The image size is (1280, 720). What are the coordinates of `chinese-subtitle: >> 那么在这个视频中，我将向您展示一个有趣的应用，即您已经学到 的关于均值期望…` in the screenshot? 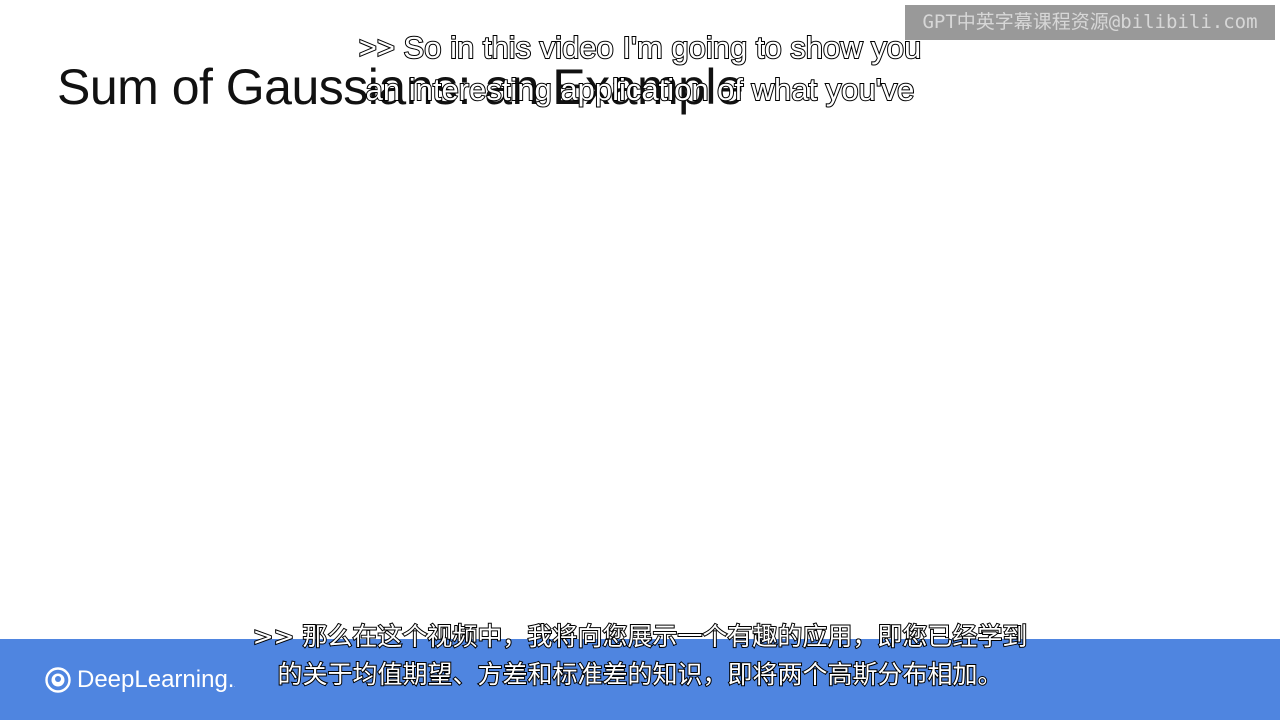 It's located at (640, 656).